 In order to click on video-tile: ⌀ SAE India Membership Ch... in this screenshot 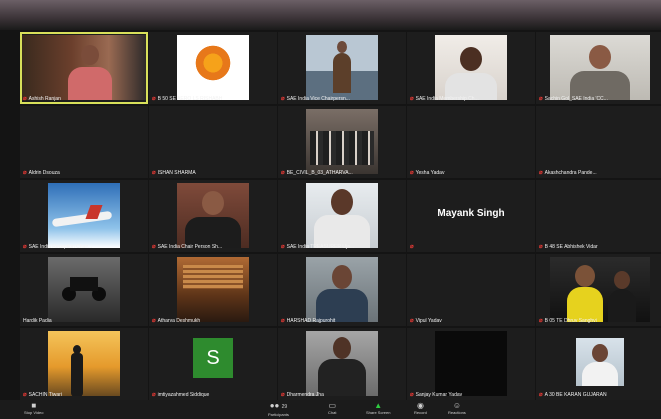, I will do `click(471, 68)`.